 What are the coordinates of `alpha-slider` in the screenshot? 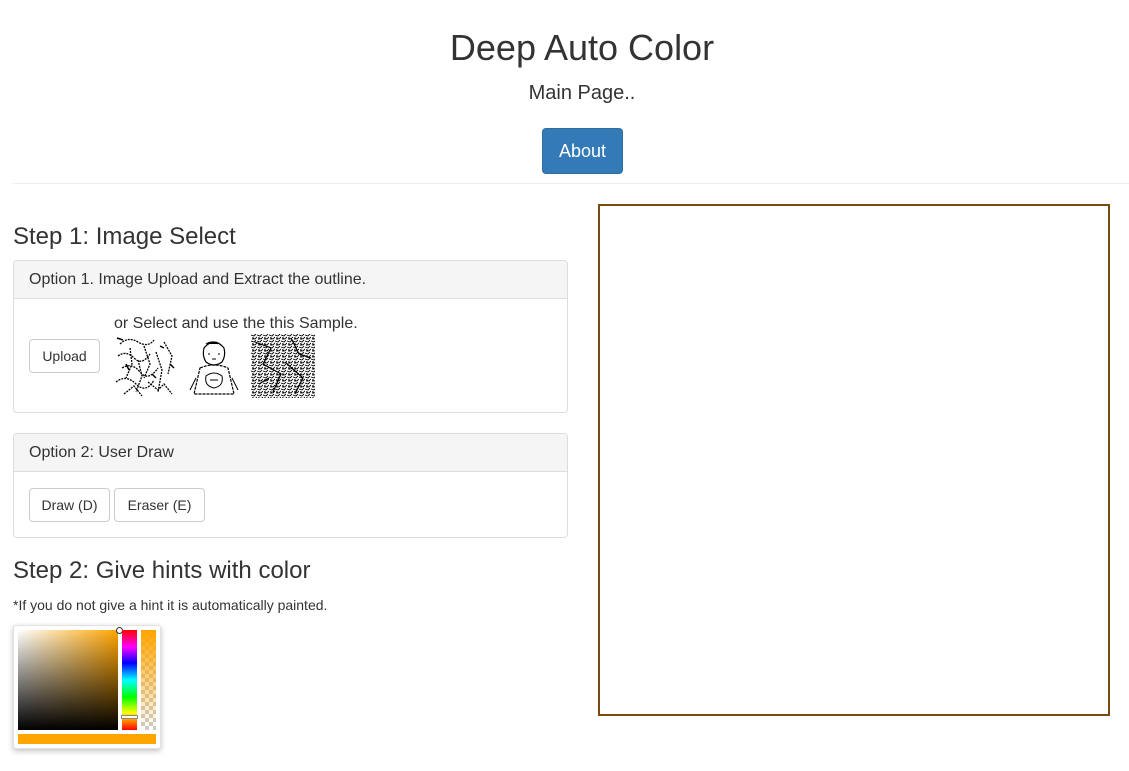 It's located at (148, 680).